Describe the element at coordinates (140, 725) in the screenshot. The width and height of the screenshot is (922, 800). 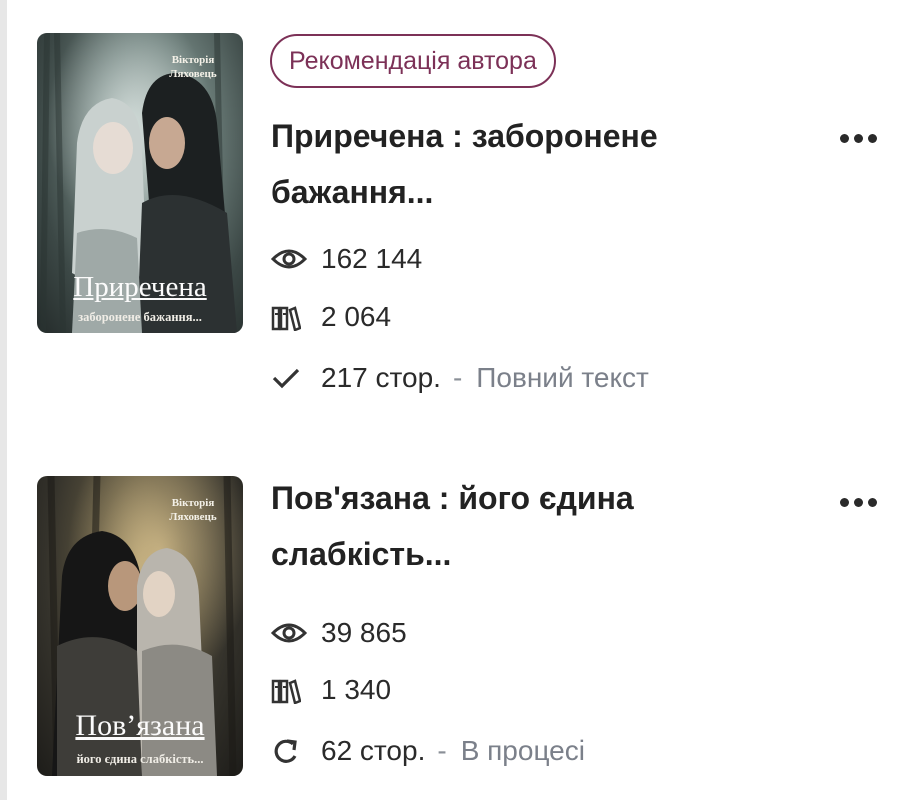
I see `cover-title: Пов’язана` at that location.